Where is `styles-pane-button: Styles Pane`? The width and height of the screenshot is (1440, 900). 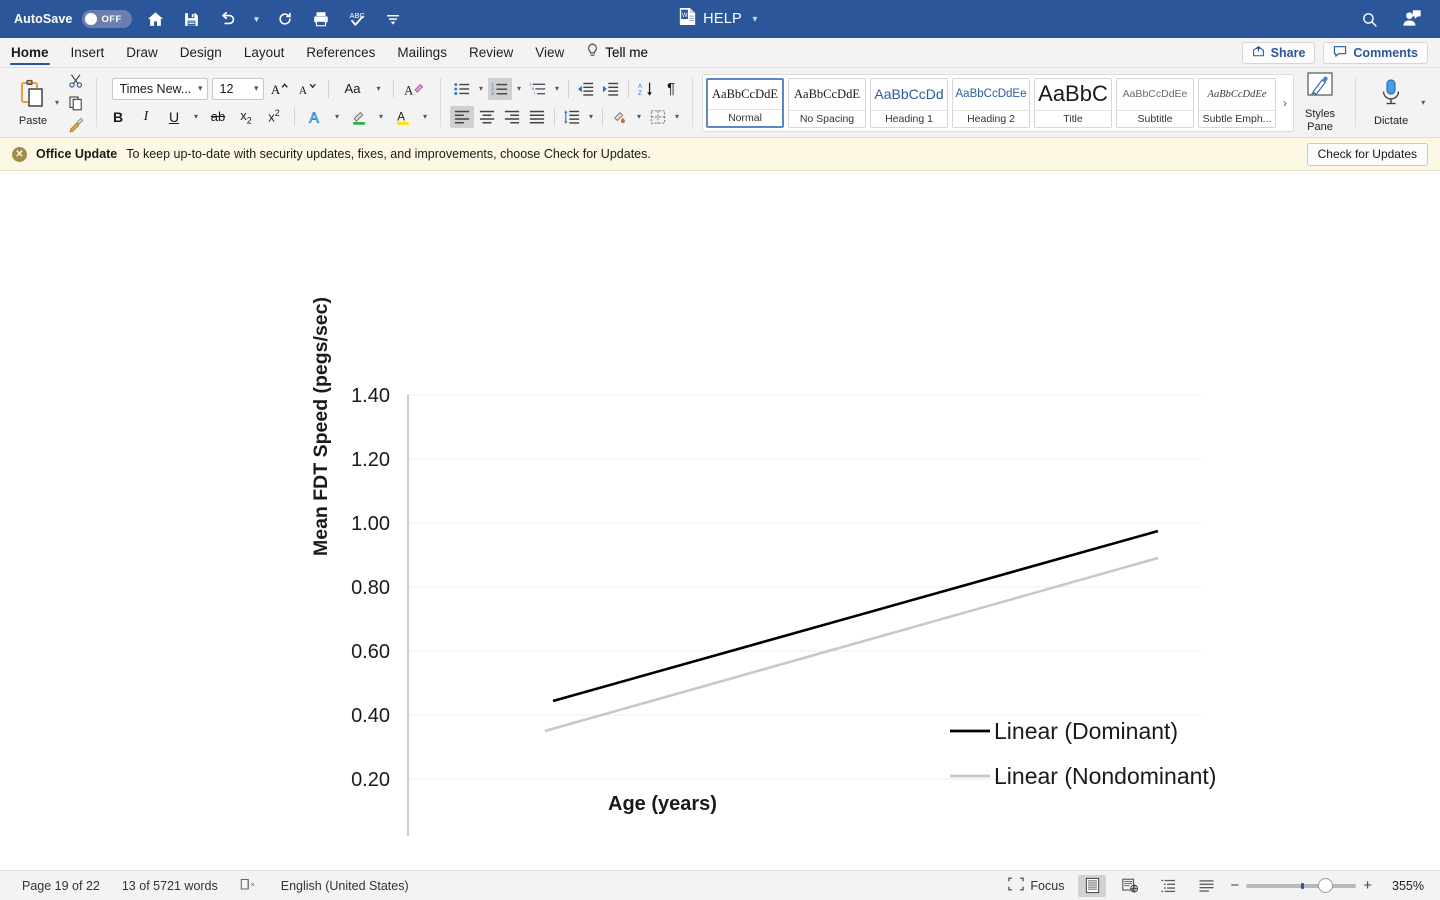 styles-pane-button: Styles Pane is located at coordinates (1320, 102).